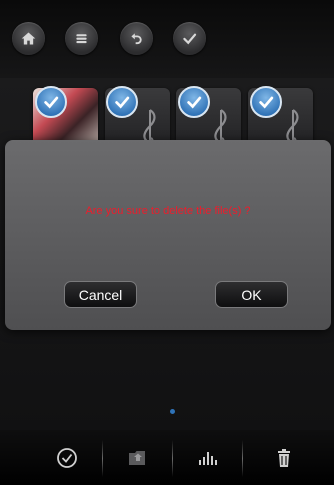  I want to click on back-icon, so click(136, 39).